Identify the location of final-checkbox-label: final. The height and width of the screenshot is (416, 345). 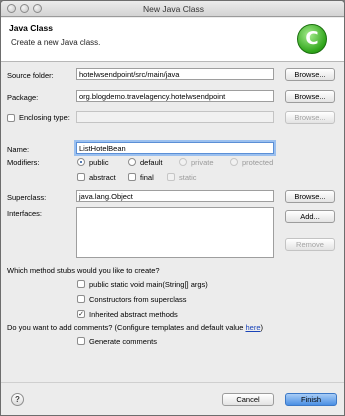
(147, 177).